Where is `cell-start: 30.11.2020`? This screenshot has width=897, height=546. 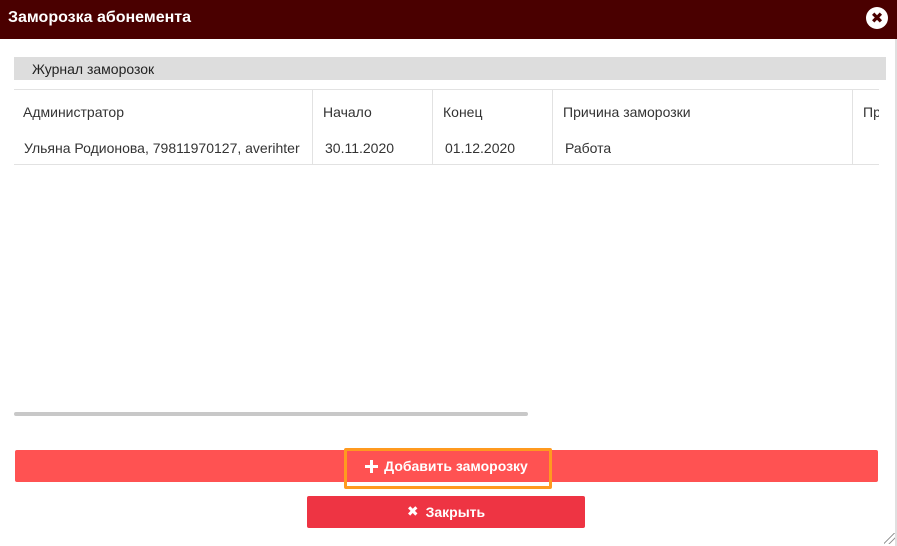
cell-start: 30.11.2020 is located at coordinates (360, 148).